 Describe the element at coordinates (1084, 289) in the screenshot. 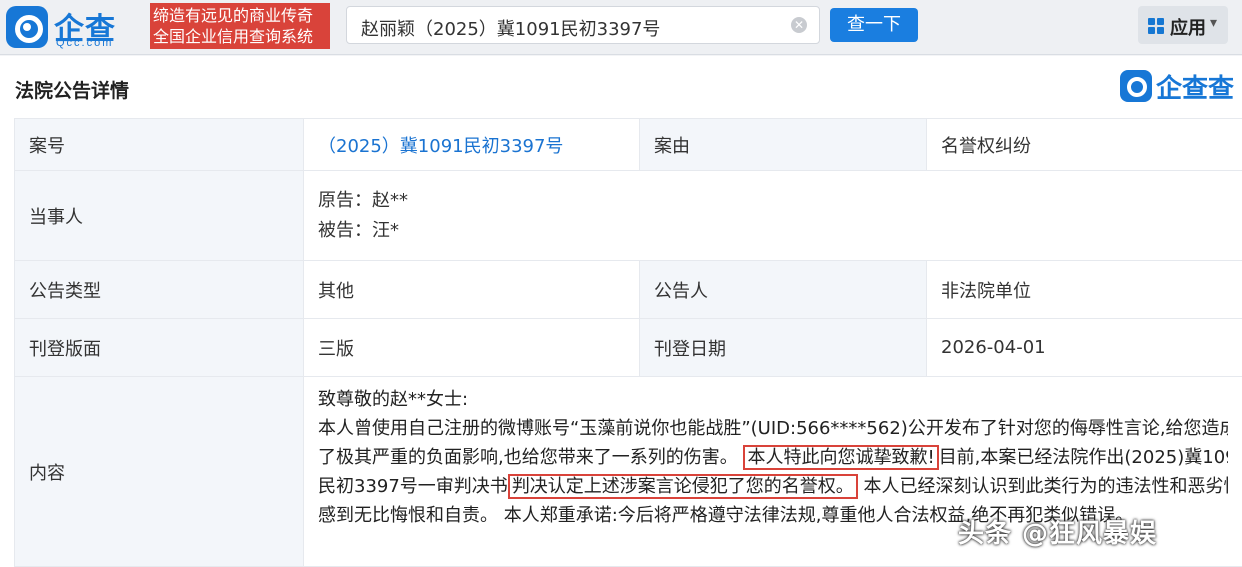

I see `announcer-value: 非法院单位` at that location.